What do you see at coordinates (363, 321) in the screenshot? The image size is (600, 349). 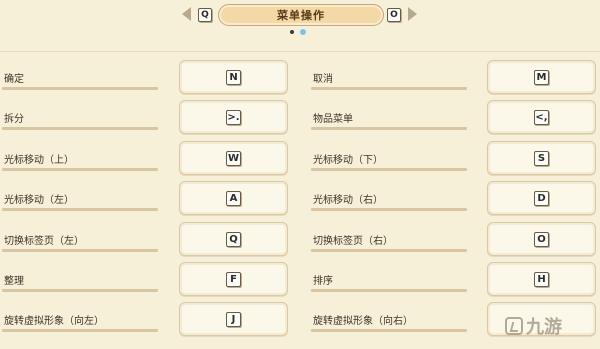 I see `action-label: 旋转虚拟形象（向右）` at bounding box center [363, 321].